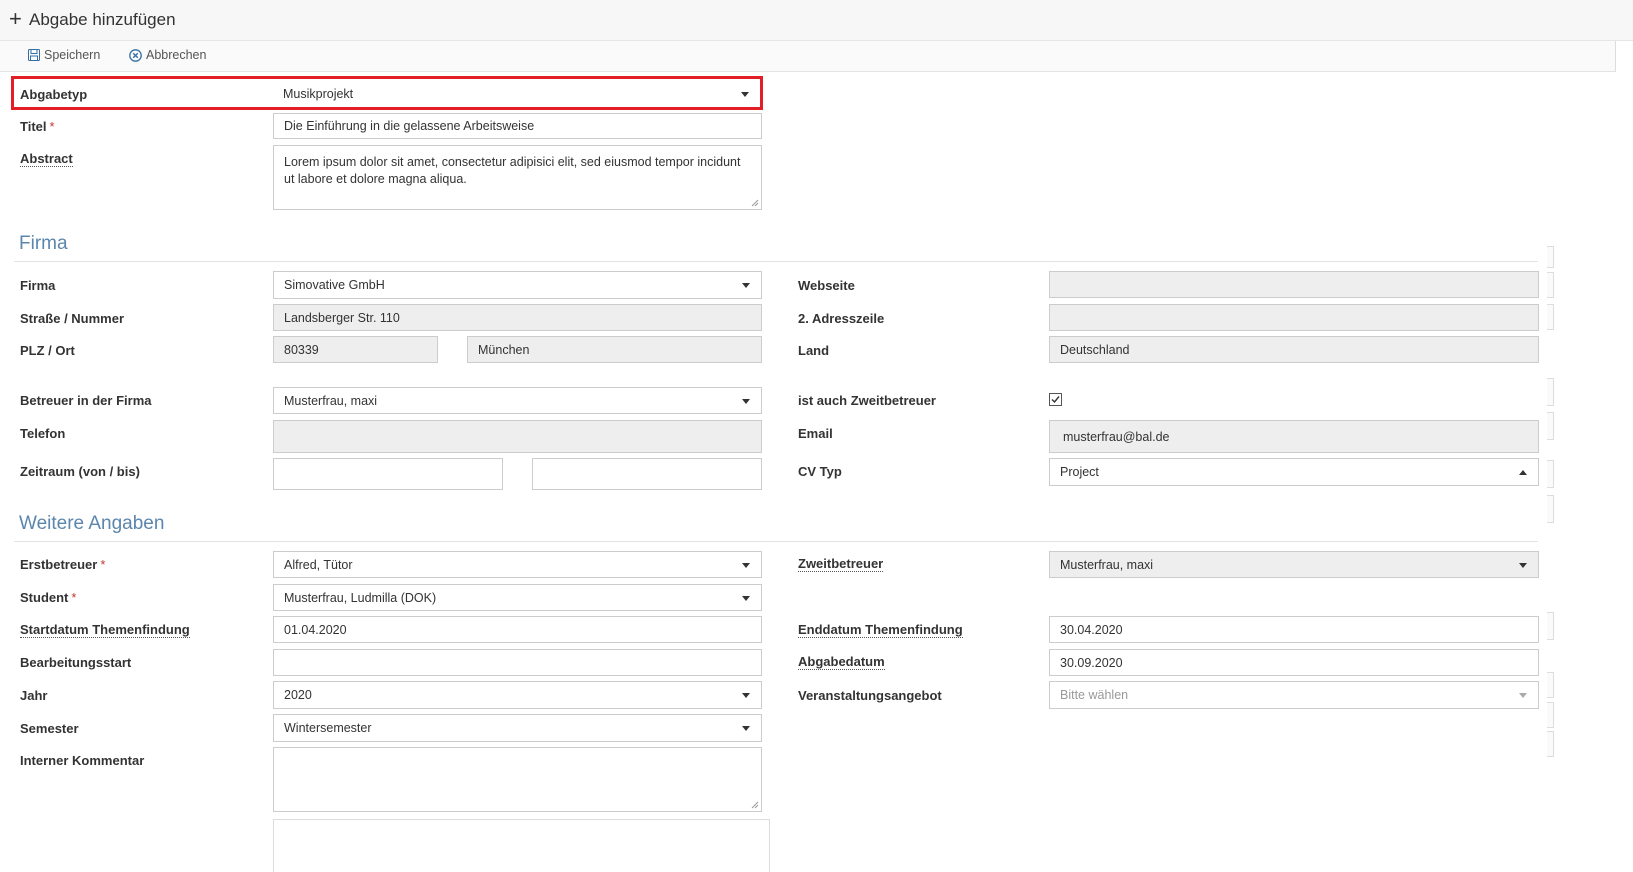  Describe the element at coordinates (820, 471) in the screenshot. I see `cv-typ-label: CV Typ` at that location.